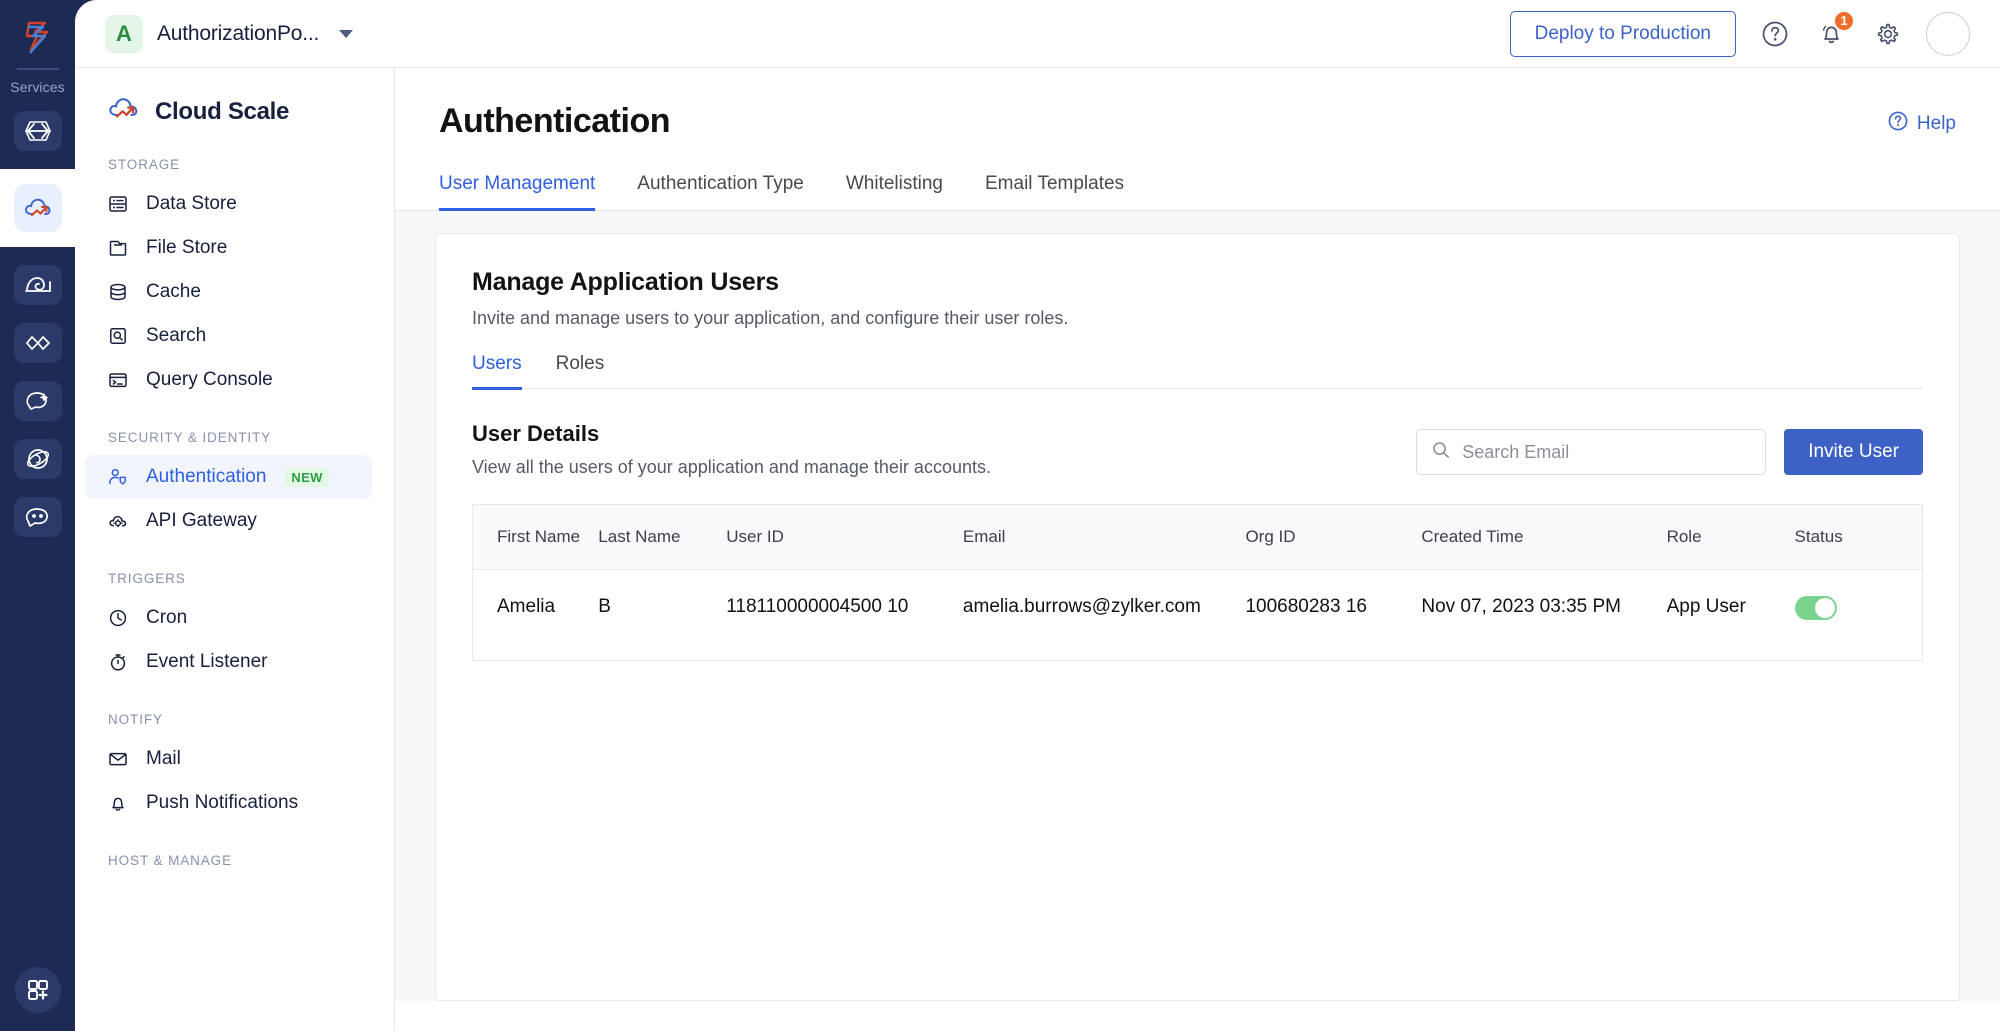 The width and height of the screenshot is (2000, 1031). I want to click on rail-divider, so click(37, 69).